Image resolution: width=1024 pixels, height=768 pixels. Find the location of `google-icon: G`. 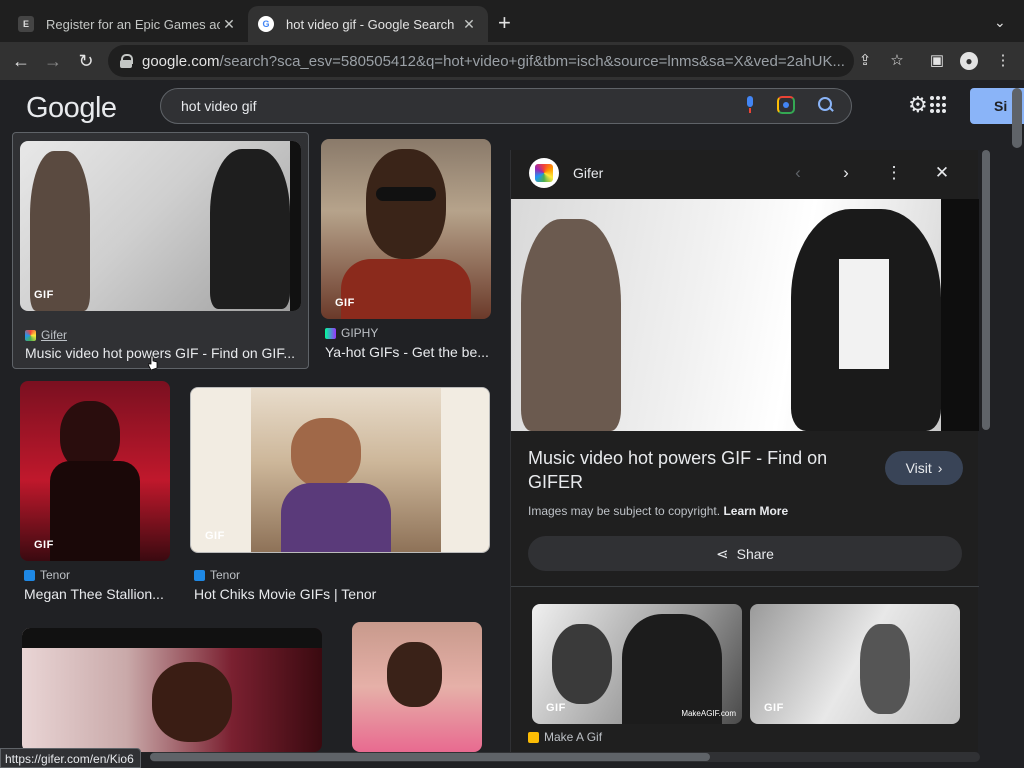

google-icon: G is located at coordinates (266, 24).